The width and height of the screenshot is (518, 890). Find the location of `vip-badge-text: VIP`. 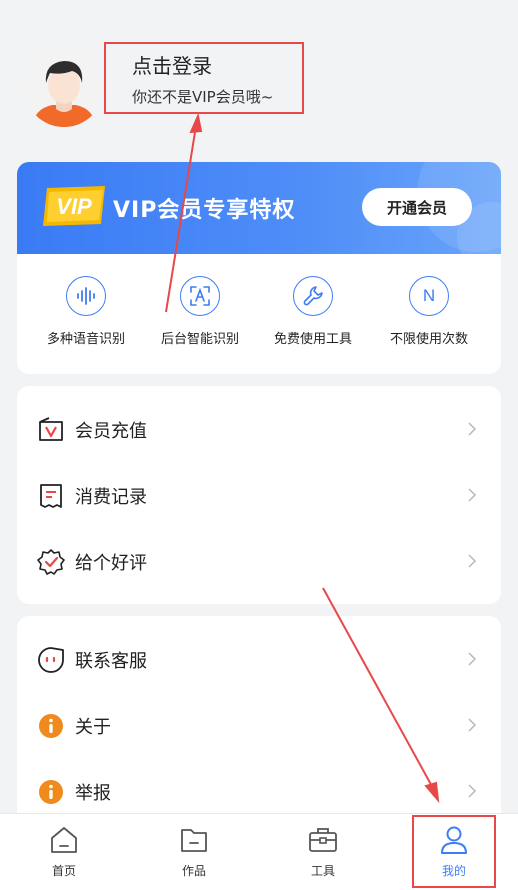

vip-badge-text: VIP is located at coordinates (74, 206).